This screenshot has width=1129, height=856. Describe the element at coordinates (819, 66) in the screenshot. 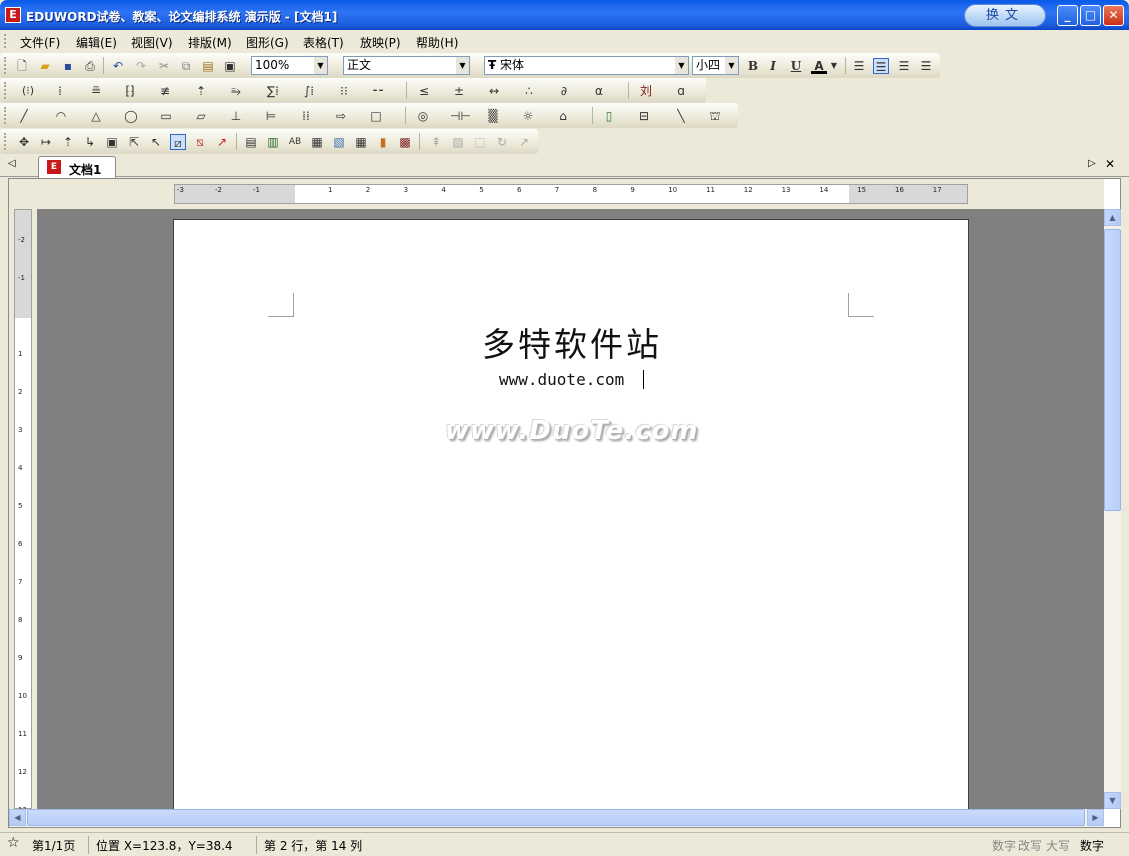

I see `font-color-button: A` at that location.